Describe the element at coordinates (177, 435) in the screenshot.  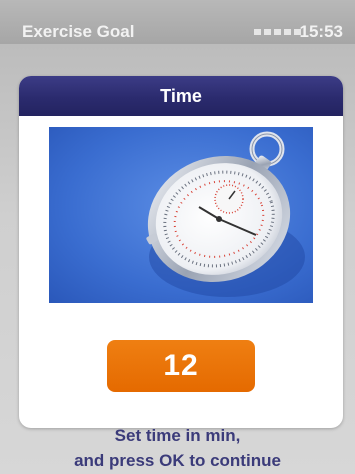
I see `instruction-line-1: Set time in min,` at that location.